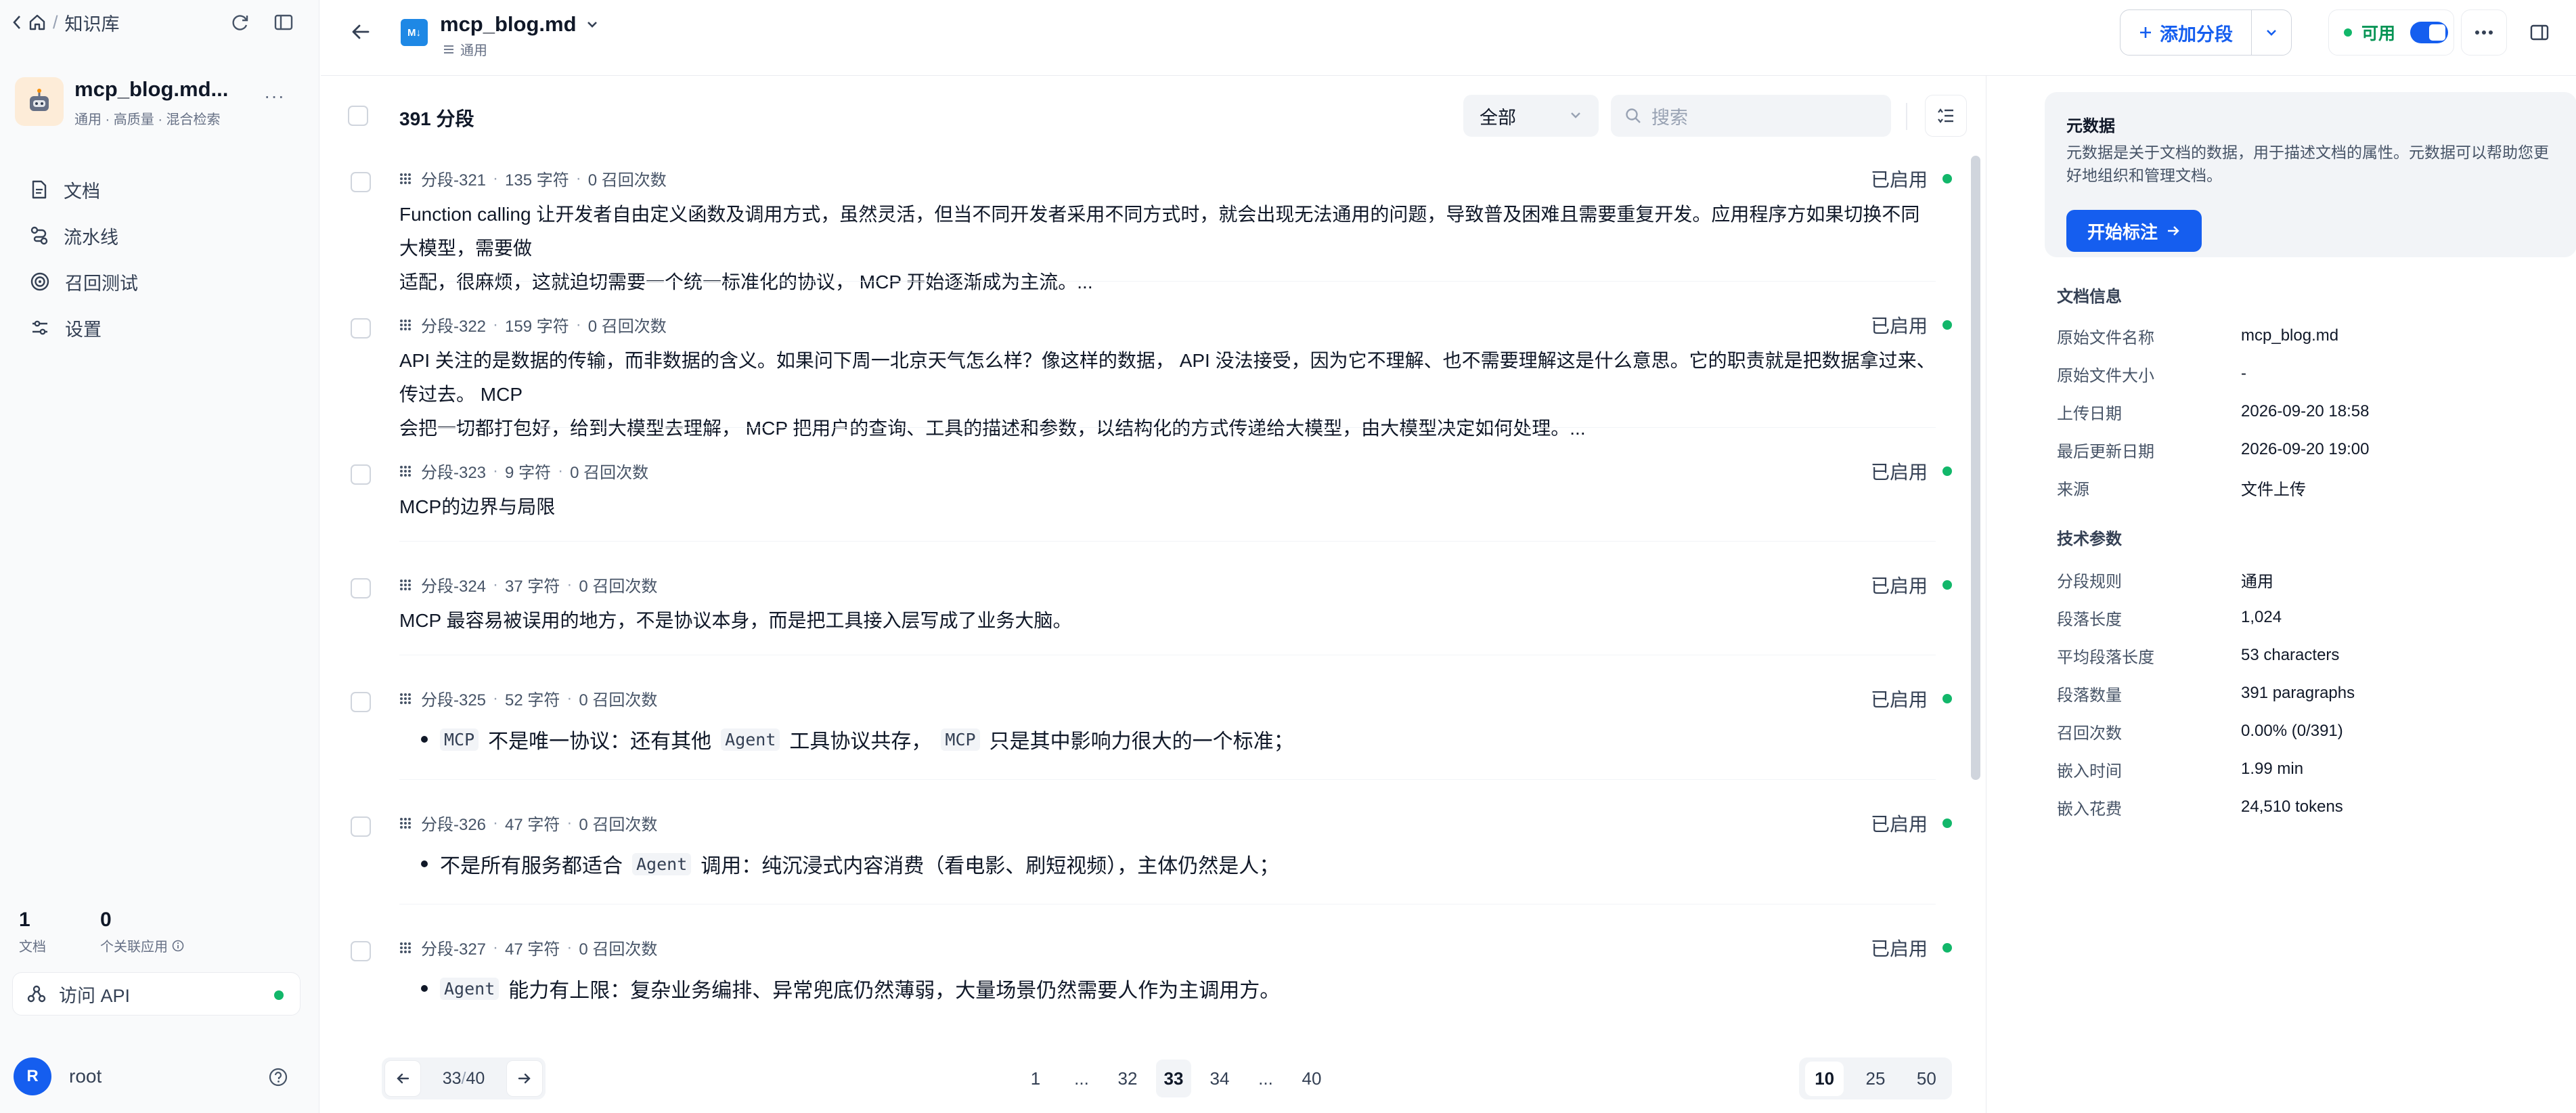 This screenshot has width=2576, height=1113. I want to click on api-access-label: 访问 API, so click(95, 995).